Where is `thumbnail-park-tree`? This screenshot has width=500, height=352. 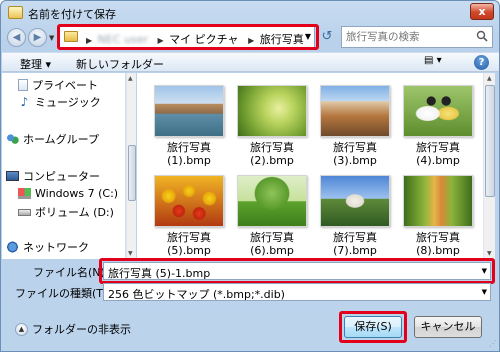 thumbnail-park-tree is located at coordinates (272, 201).